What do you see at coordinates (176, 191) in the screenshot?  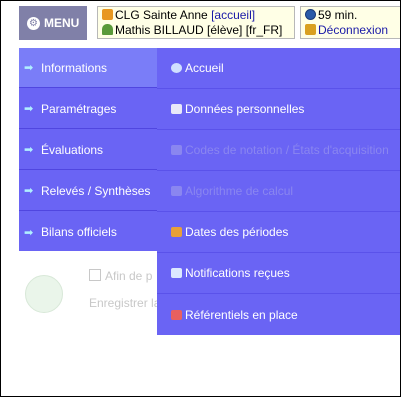 I see `calculator-icon` at bounding box center [176, 191].